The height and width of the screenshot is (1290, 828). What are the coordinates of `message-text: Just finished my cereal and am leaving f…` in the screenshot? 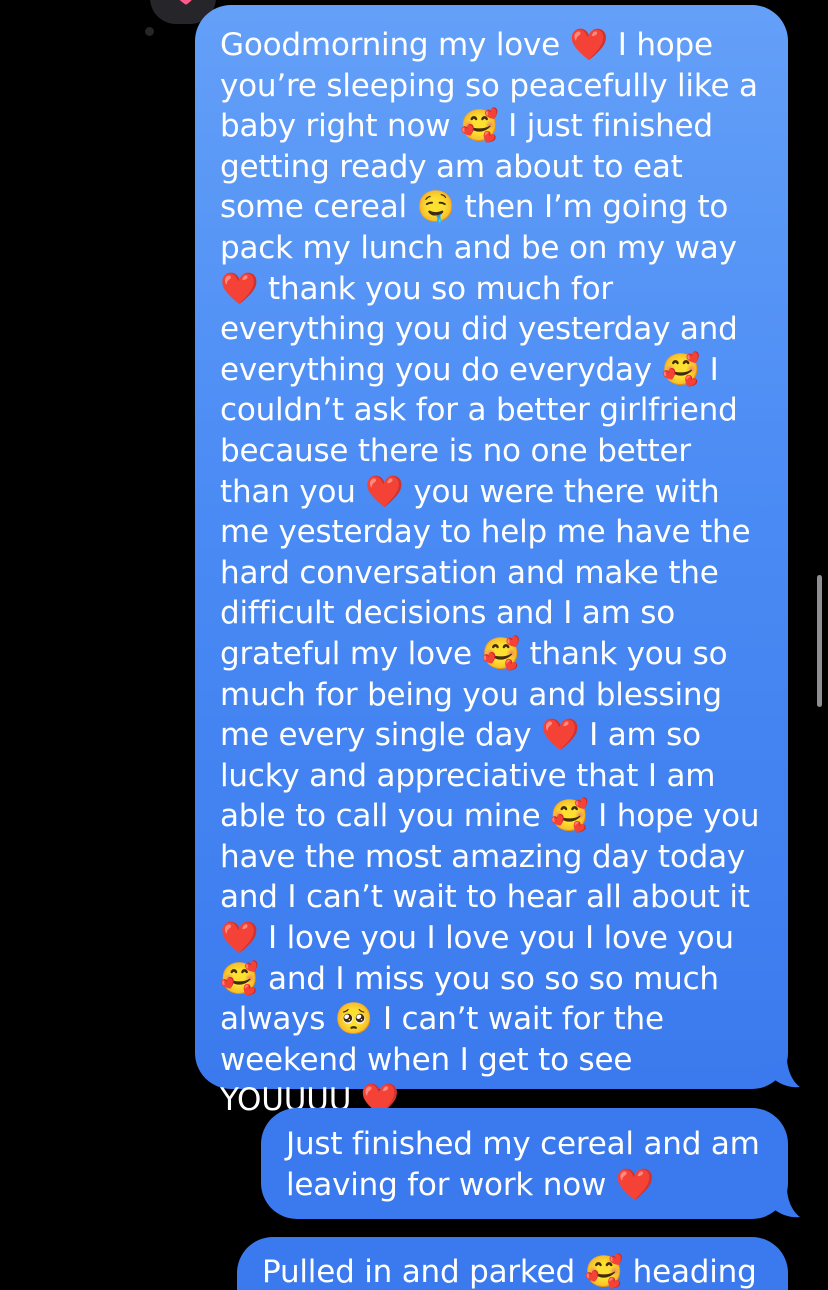 It's located at (523, 1164).